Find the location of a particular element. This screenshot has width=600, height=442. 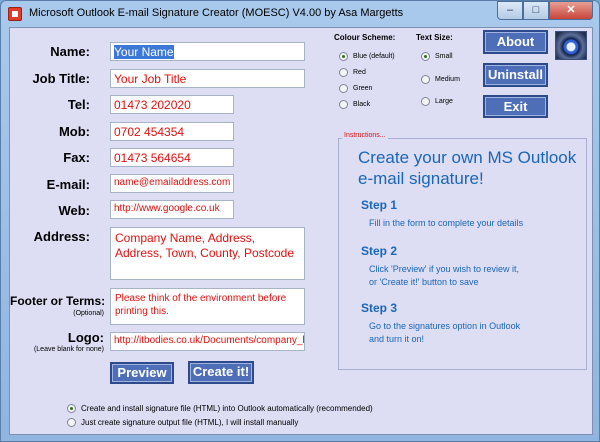

fax-input: 01473 564654 is located at coordinates (172, 157).